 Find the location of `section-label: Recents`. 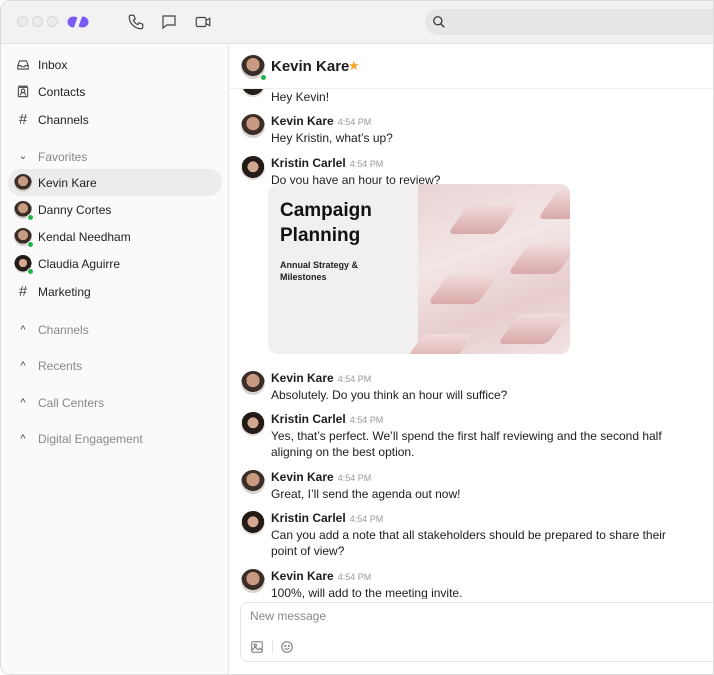

section-label: Recents is located at coordinates (60, 366).